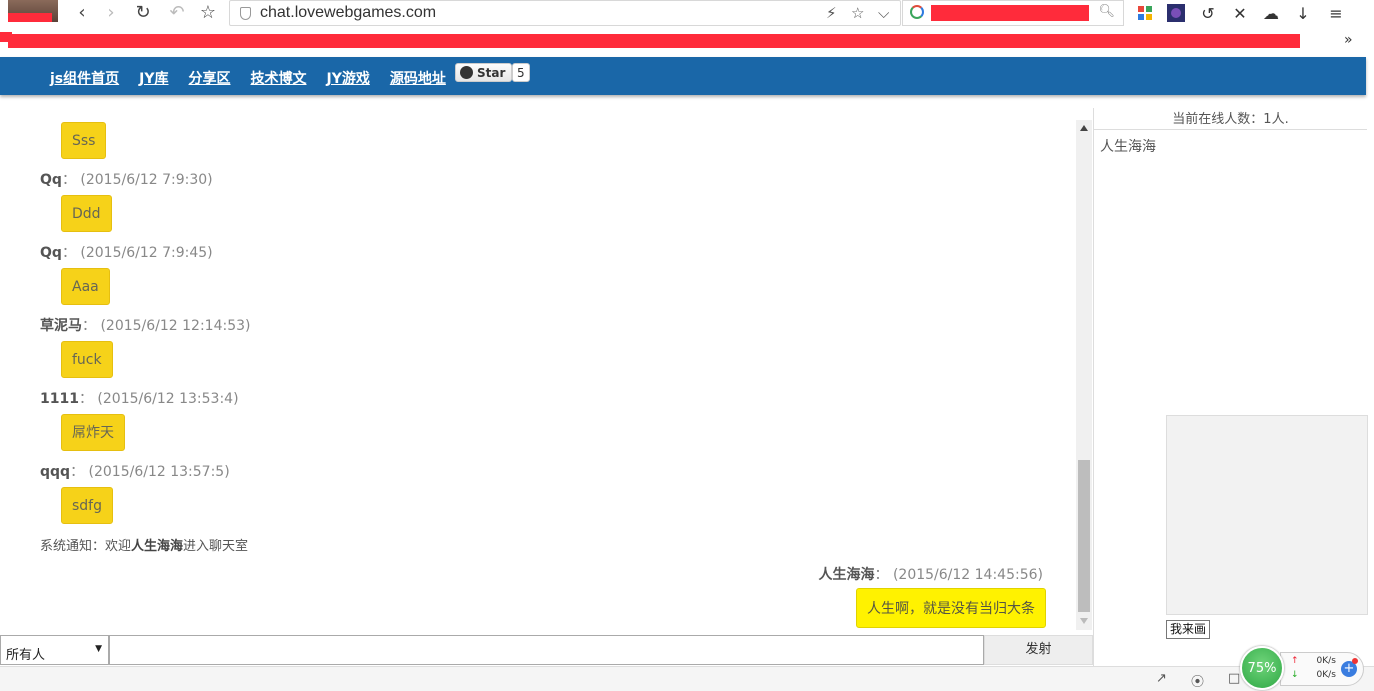  What do you see at coordinates (917, 12) in the screenshot?
I see `search-engine-icon` at bounding box center [917, 12].